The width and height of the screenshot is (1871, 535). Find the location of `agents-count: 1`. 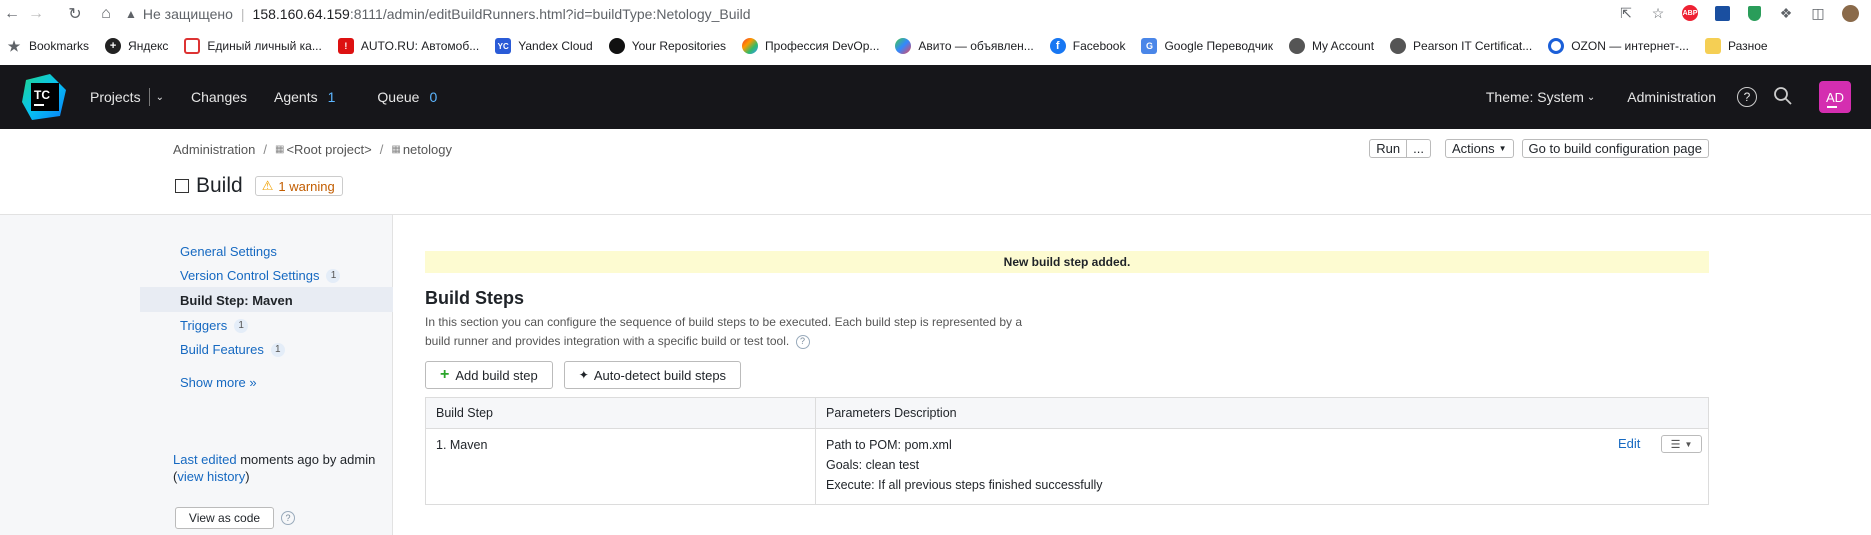

agents-count: 1 is located at coordinates (331, 97).